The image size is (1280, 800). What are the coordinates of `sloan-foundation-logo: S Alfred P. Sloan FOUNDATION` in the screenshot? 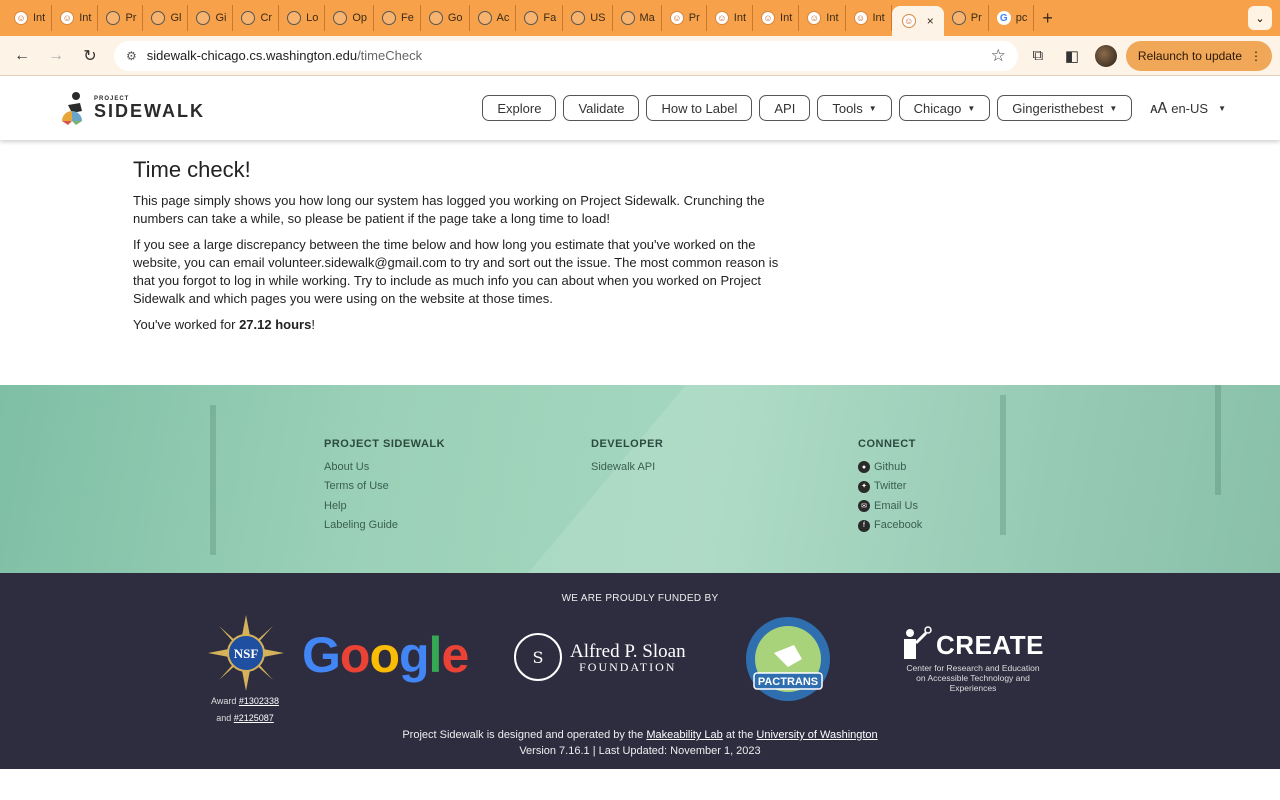 It's located at (600, 657).